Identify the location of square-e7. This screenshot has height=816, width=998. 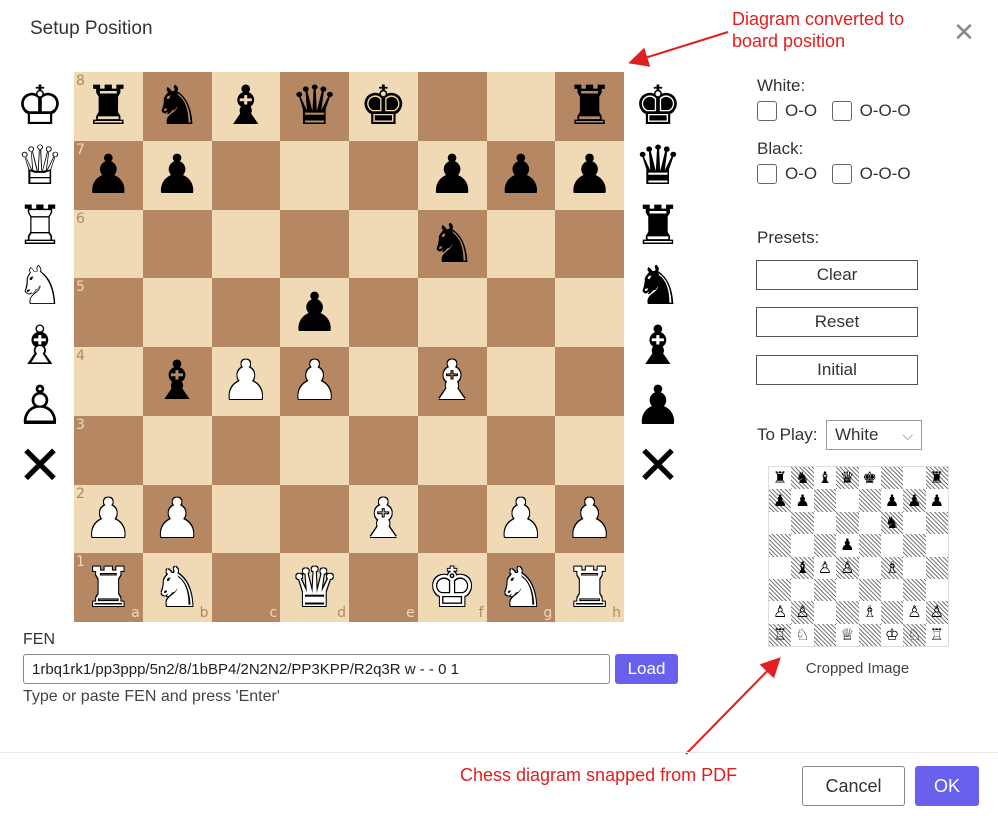
(383, 175).